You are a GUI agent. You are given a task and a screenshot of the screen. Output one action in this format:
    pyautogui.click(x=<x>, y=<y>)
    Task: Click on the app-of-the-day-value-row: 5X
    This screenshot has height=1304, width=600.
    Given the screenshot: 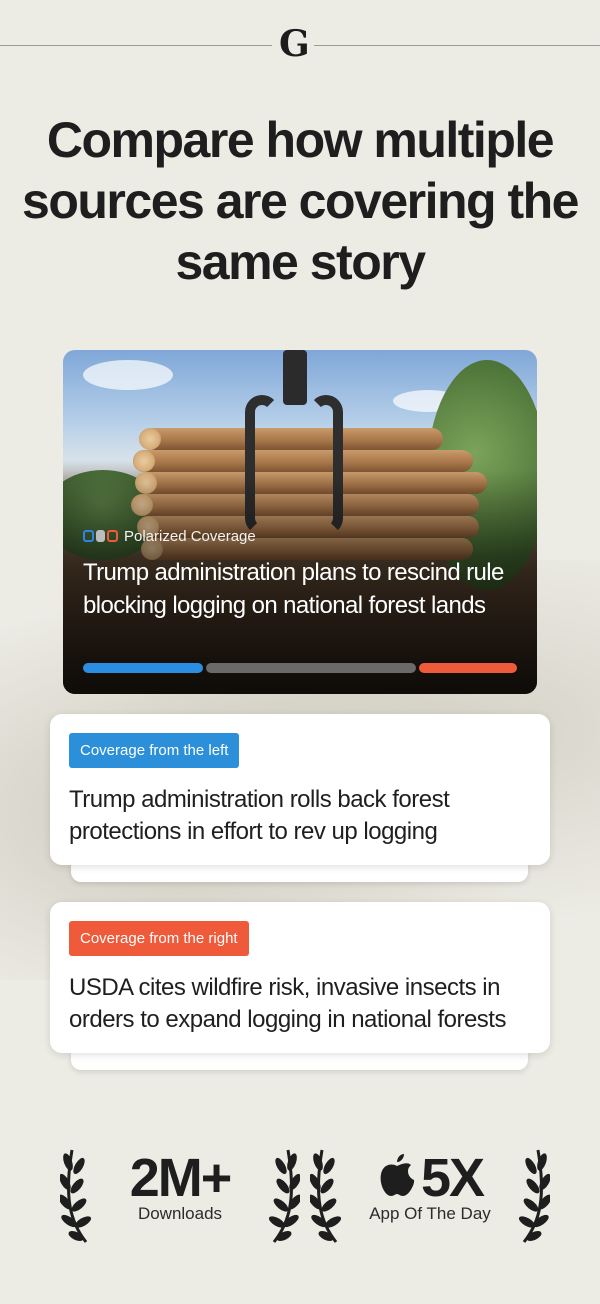 What is the action you would take?
    pyautogui.click(x=430, y=1178)
    